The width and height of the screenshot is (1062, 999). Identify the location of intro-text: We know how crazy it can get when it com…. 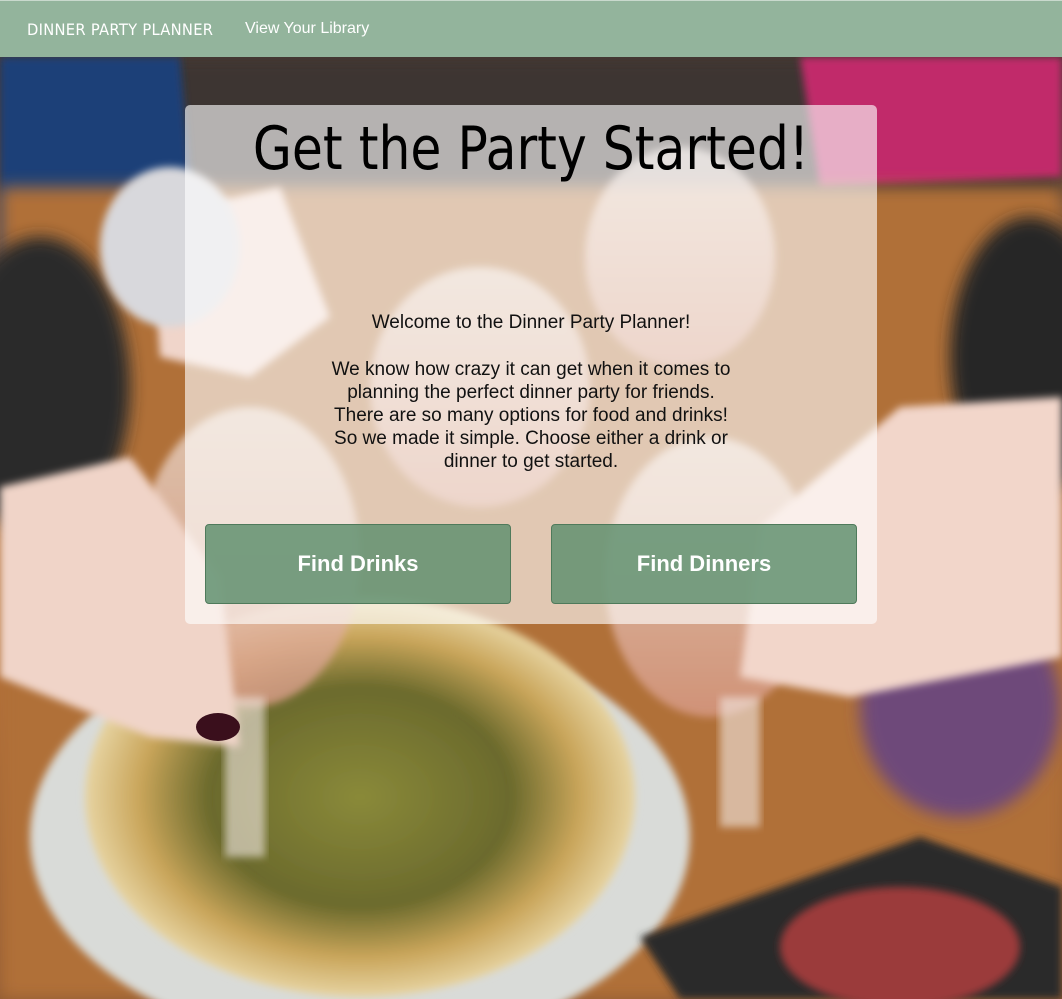
(531, 415).